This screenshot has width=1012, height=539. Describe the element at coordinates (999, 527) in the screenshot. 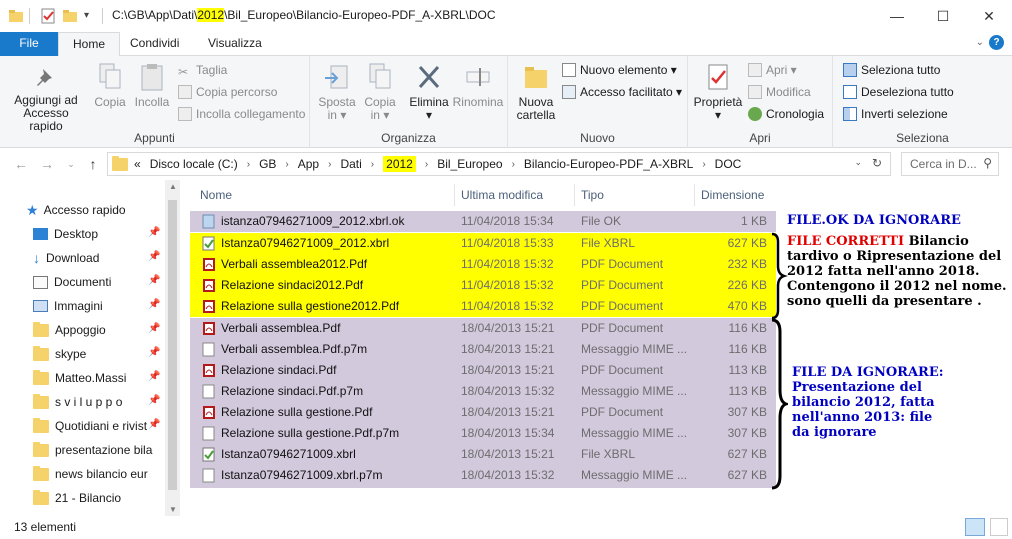

I see `large-icons-view-icon` at that location.